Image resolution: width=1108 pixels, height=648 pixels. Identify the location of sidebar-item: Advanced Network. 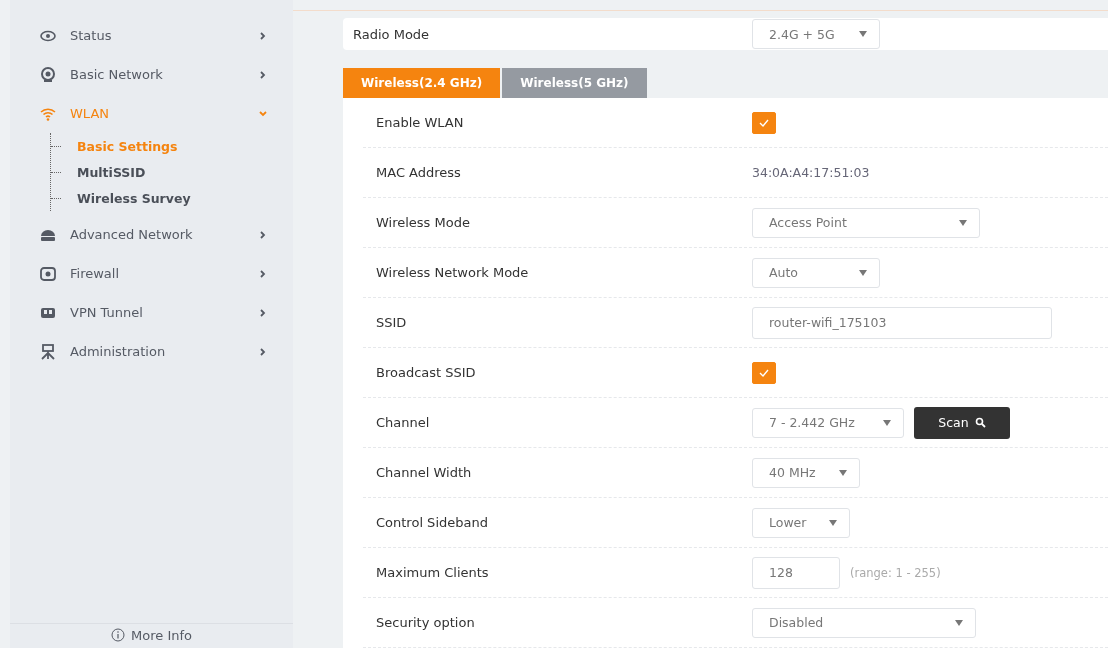
(151, 234).